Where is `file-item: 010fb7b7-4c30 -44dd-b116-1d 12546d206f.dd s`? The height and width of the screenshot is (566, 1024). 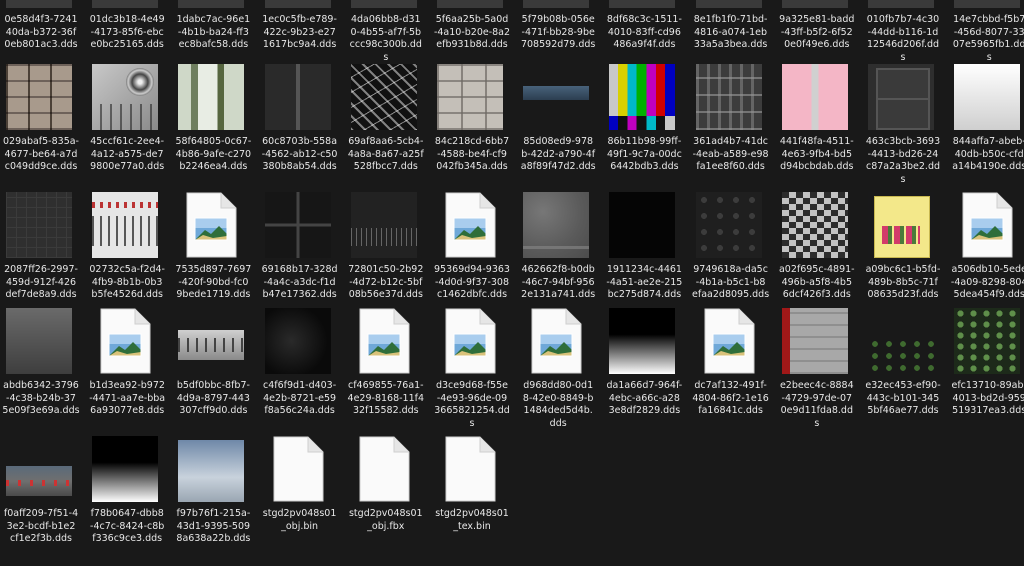 file-item: 010fb7b7-4c30 -44dd-b116-1d 12546d206f.dd s is located at coordinates (908, 36).